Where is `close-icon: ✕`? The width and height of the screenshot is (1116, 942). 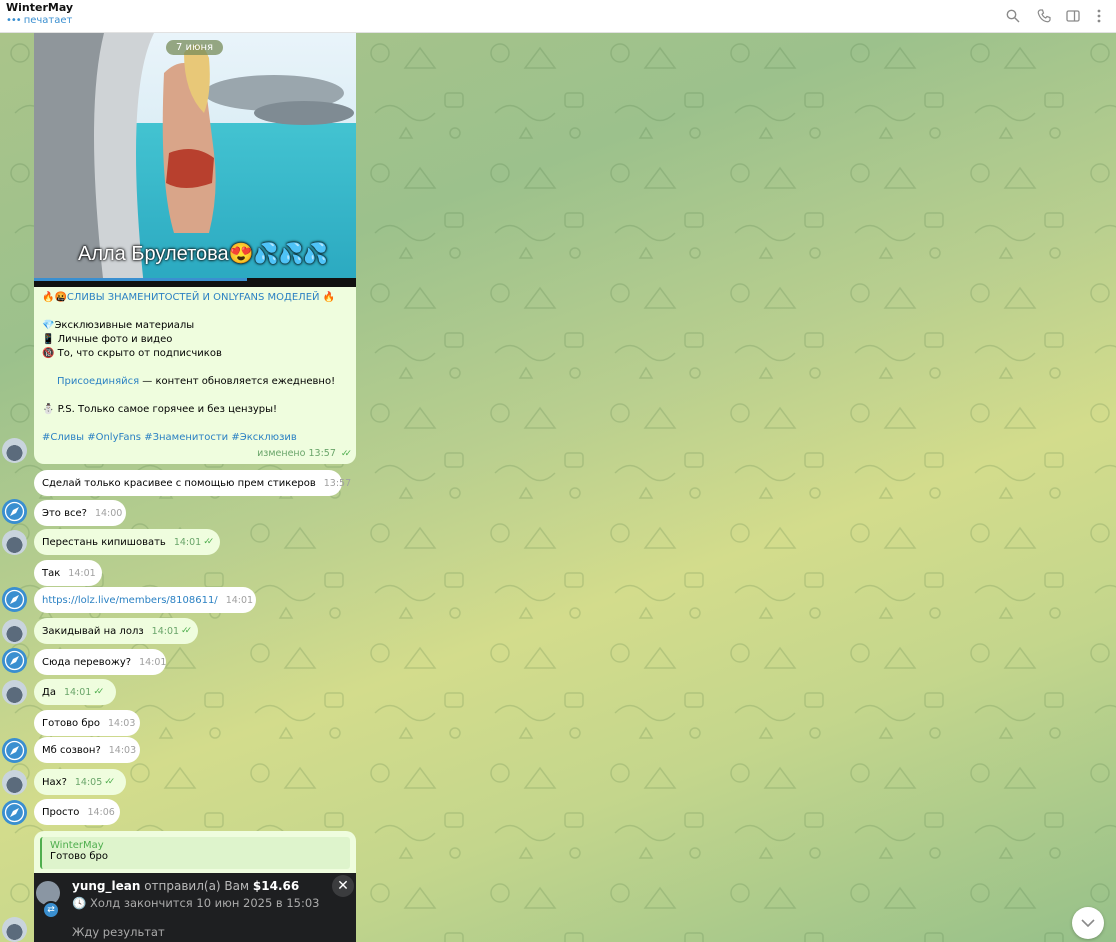
close-icon: ✕ is located at coordinates (343, 886).